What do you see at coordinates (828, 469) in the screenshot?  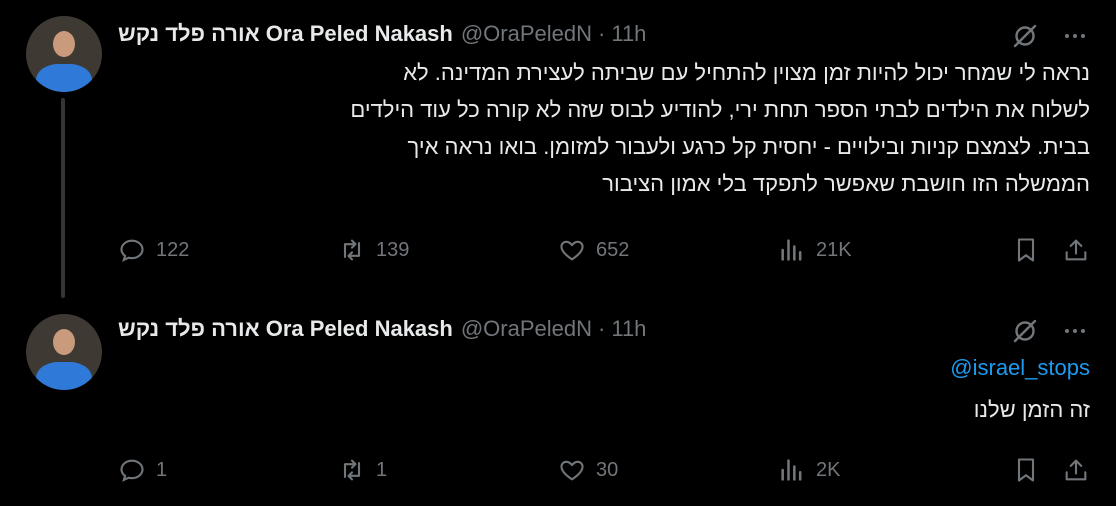 I see `views-count: 2K` at bounding box center [828, 469].